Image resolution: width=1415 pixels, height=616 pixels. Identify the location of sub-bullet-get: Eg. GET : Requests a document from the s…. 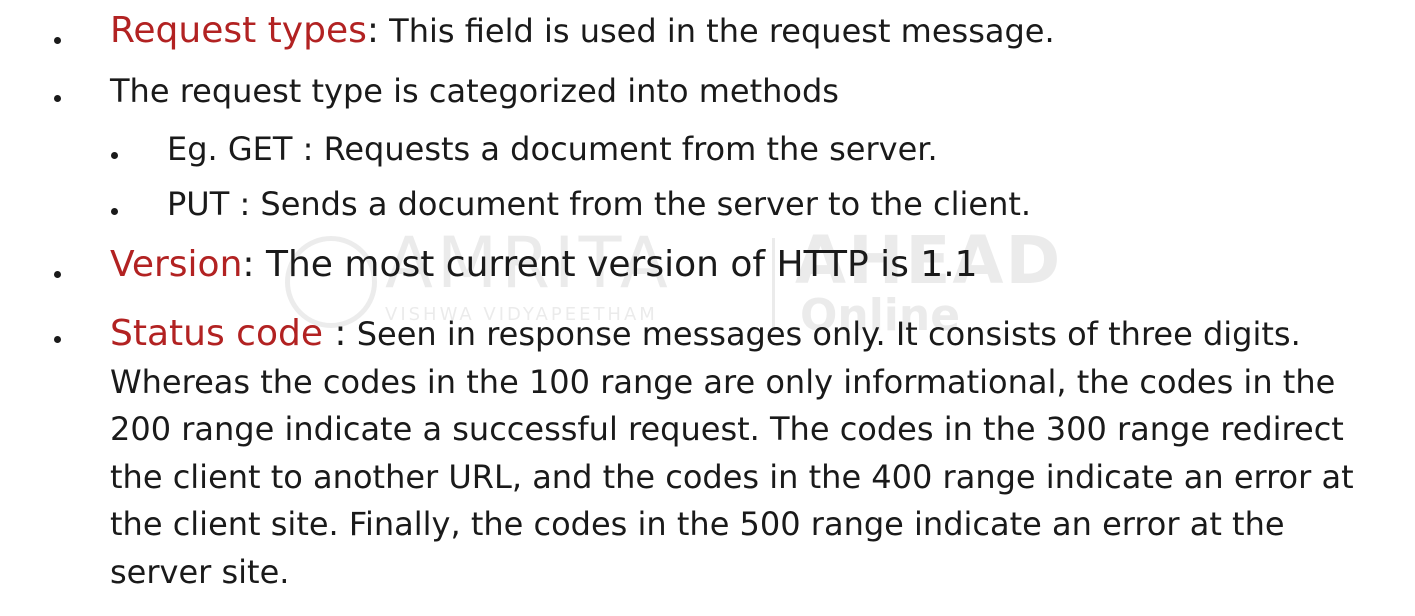
(552, 149).